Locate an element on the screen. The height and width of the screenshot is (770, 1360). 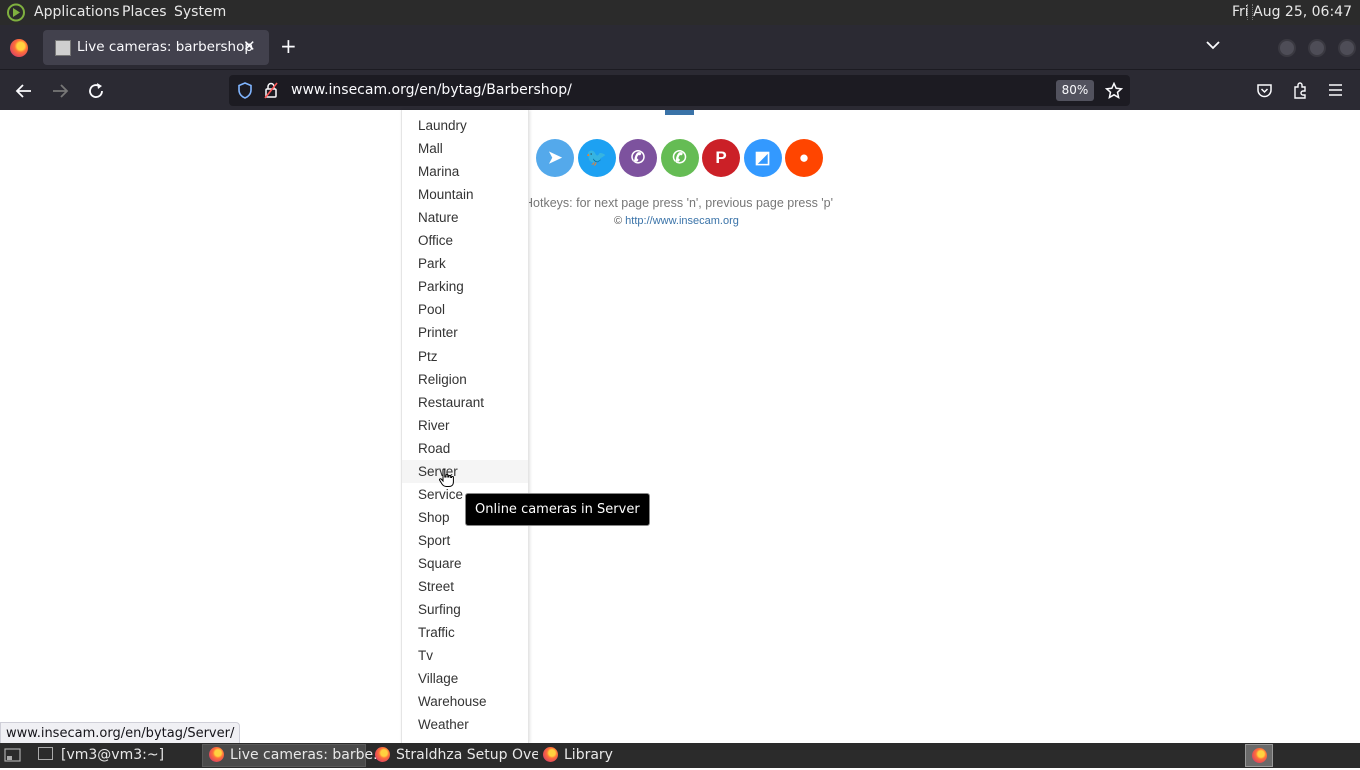
category-label: Nature is located at coordinates (438, 218).